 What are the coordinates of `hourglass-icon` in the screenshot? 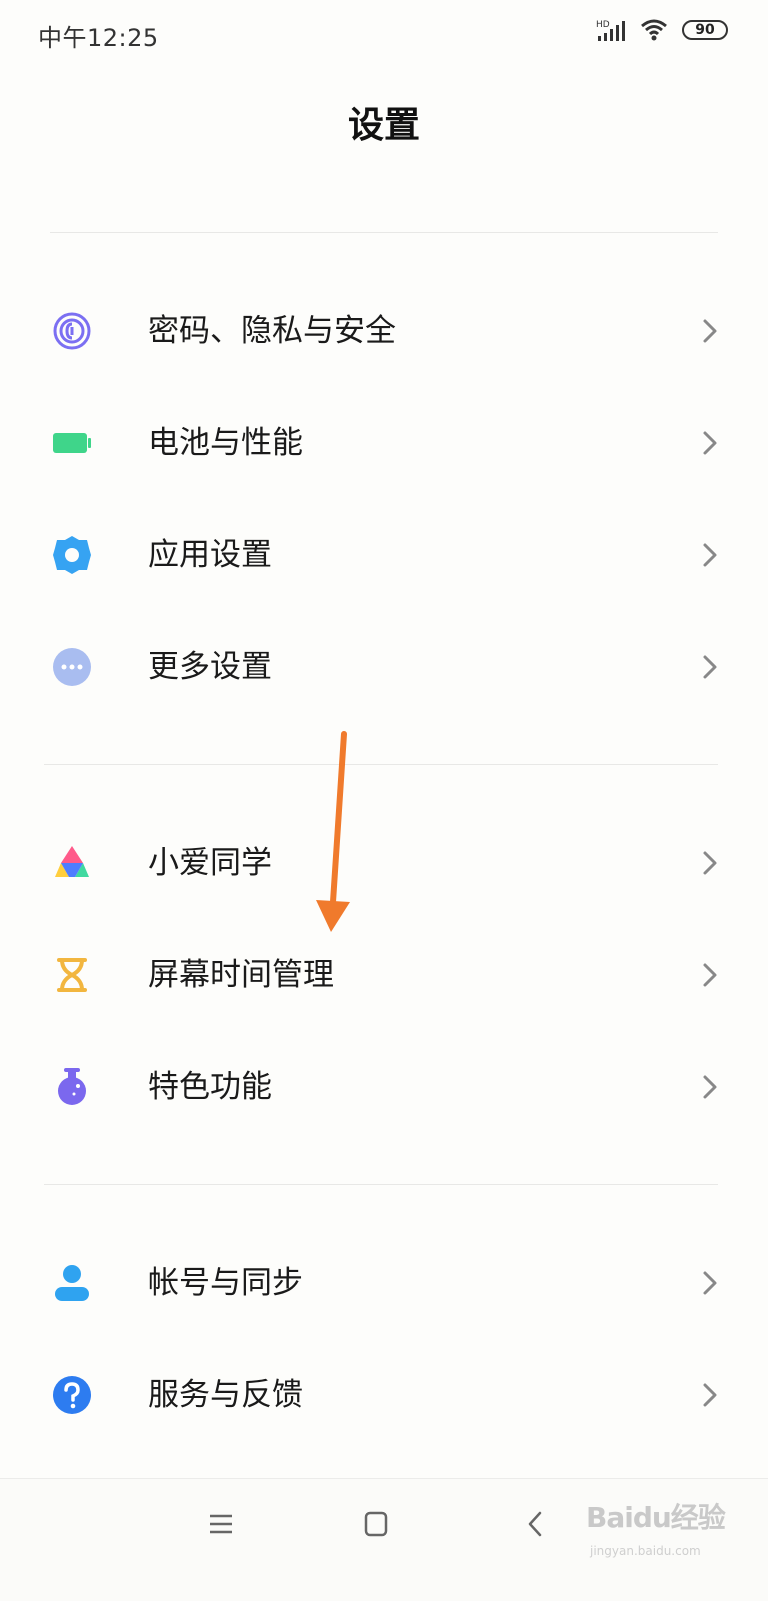 It's located at (72, 975).